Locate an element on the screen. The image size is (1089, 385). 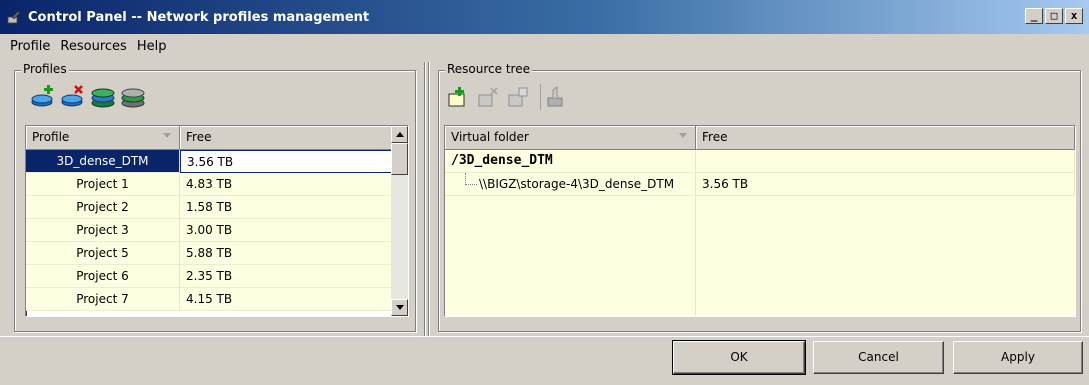
profile-name-cell: Project 2 is located at coordinates (103, 207).